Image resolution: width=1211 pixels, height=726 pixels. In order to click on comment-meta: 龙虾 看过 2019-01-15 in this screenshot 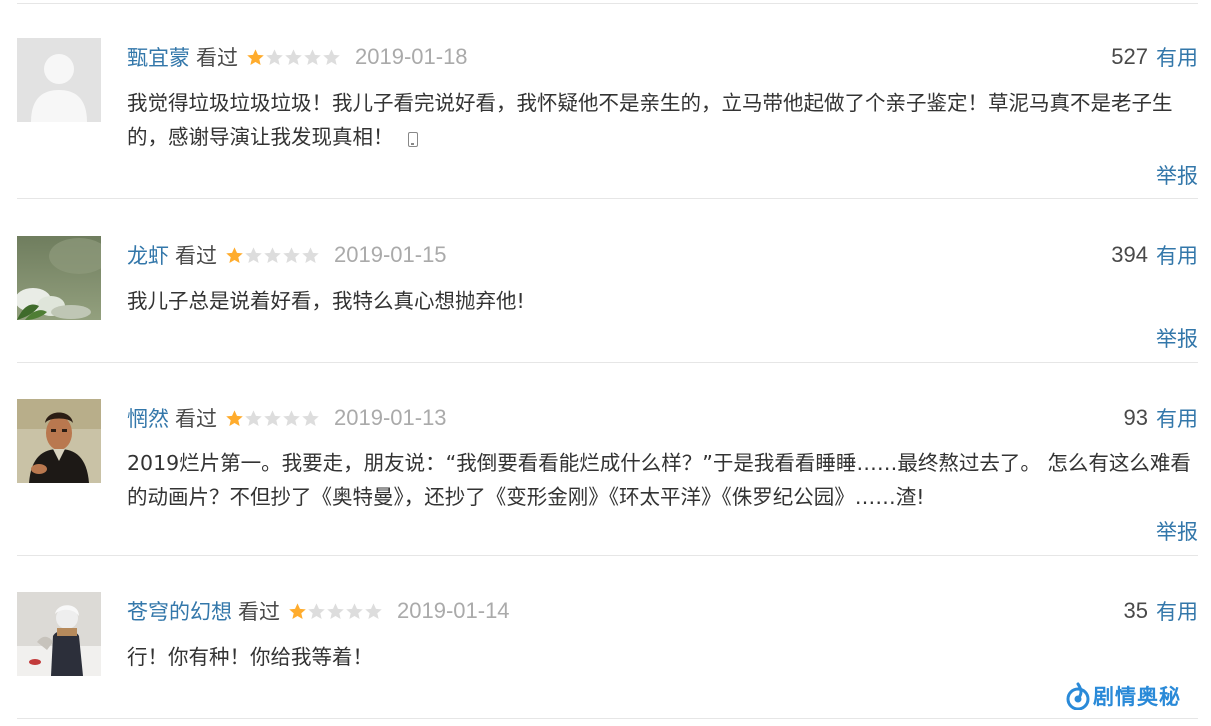, I will do `click(287, 255)`.